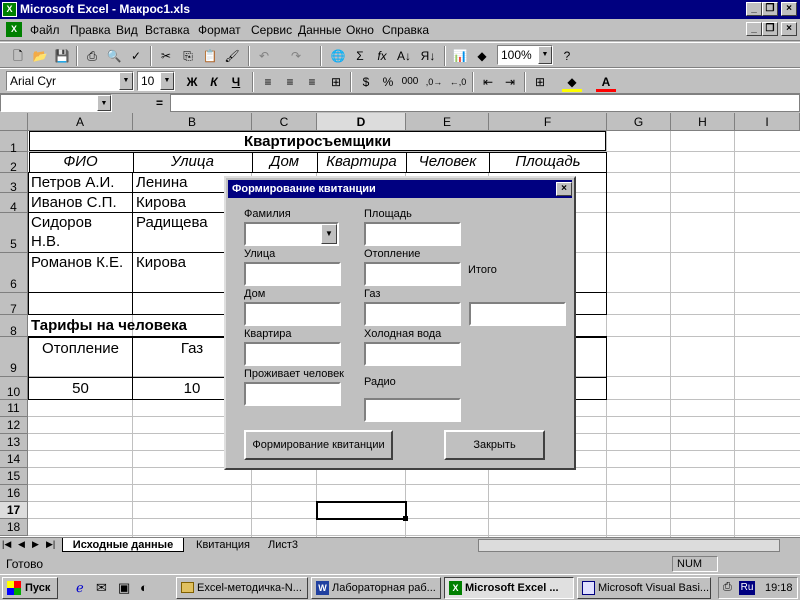  Describe the element at coordinates (517, 314) in the screenshot. I see `total-field` at that location.